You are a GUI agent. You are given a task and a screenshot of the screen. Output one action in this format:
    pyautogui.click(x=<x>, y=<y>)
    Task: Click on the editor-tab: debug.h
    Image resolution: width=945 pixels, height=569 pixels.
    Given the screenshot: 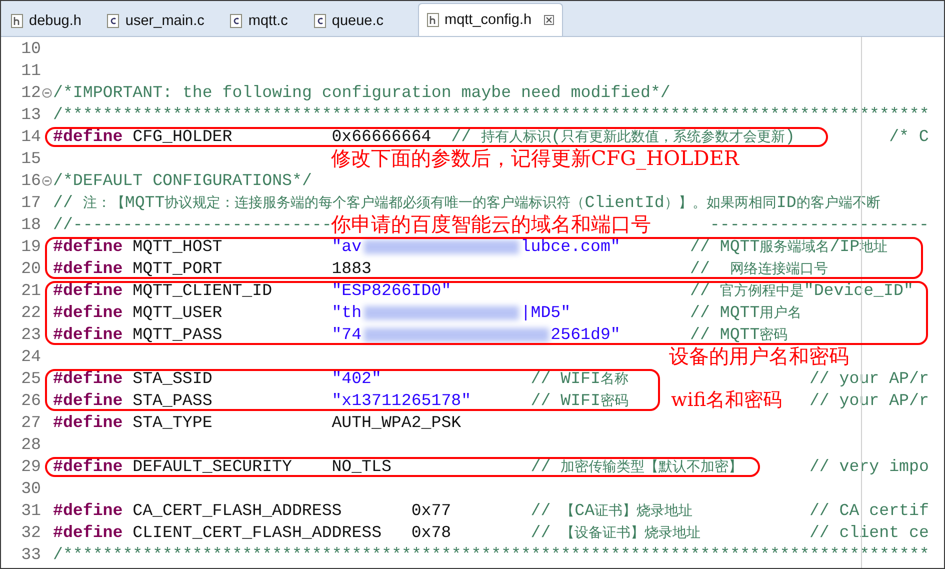 What is the action you would take?
    pyautogui.click(x=48, y=21)
    